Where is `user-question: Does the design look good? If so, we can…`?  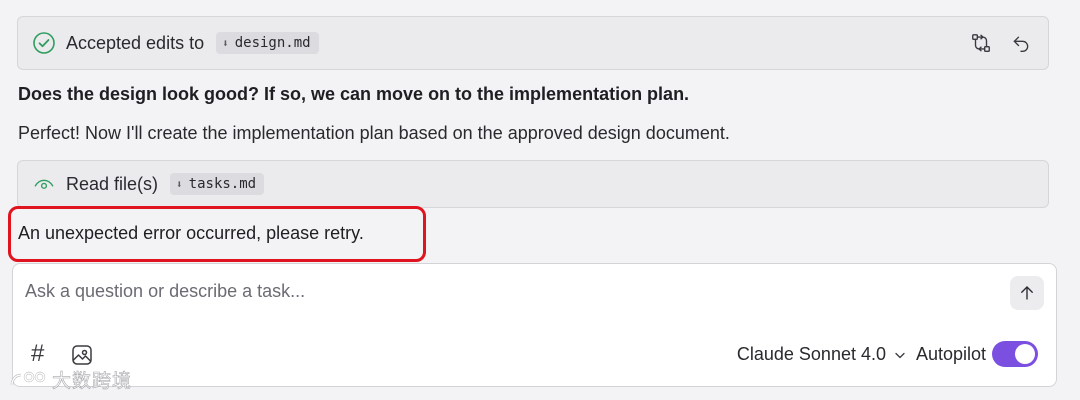
user-question: Does the design look good? If so, we can… is located at coordinates (354, 94).